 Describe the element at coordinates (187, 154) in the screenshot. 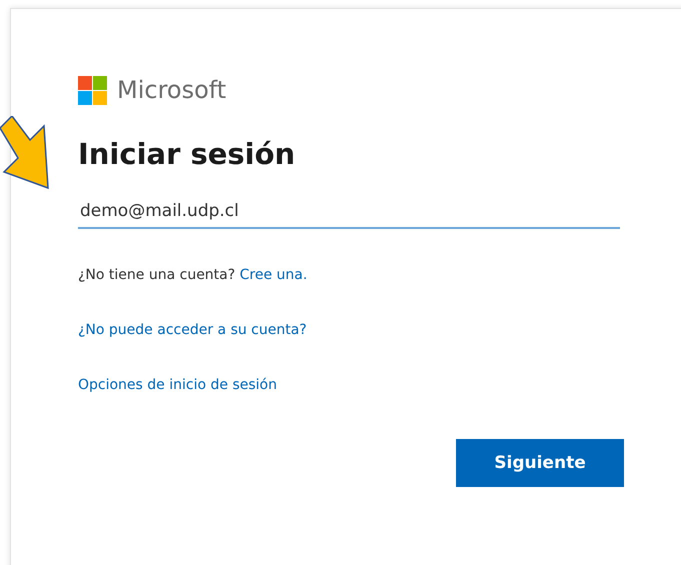

I see `page-title: Iniciar sesión` at that location.